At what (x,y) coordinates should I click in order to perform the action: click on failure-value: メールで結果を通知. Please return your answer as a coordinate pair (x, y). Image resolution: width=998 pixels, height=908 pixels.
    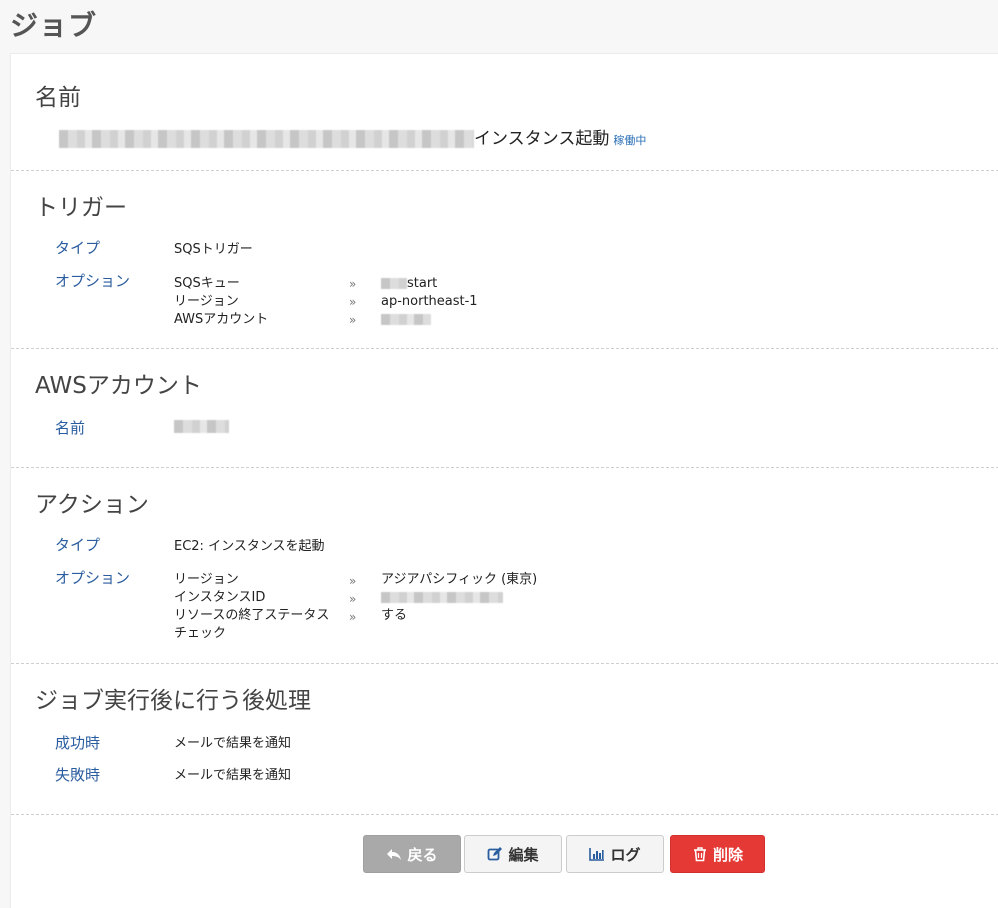
    Looking at the image, I should click on (233, 775).